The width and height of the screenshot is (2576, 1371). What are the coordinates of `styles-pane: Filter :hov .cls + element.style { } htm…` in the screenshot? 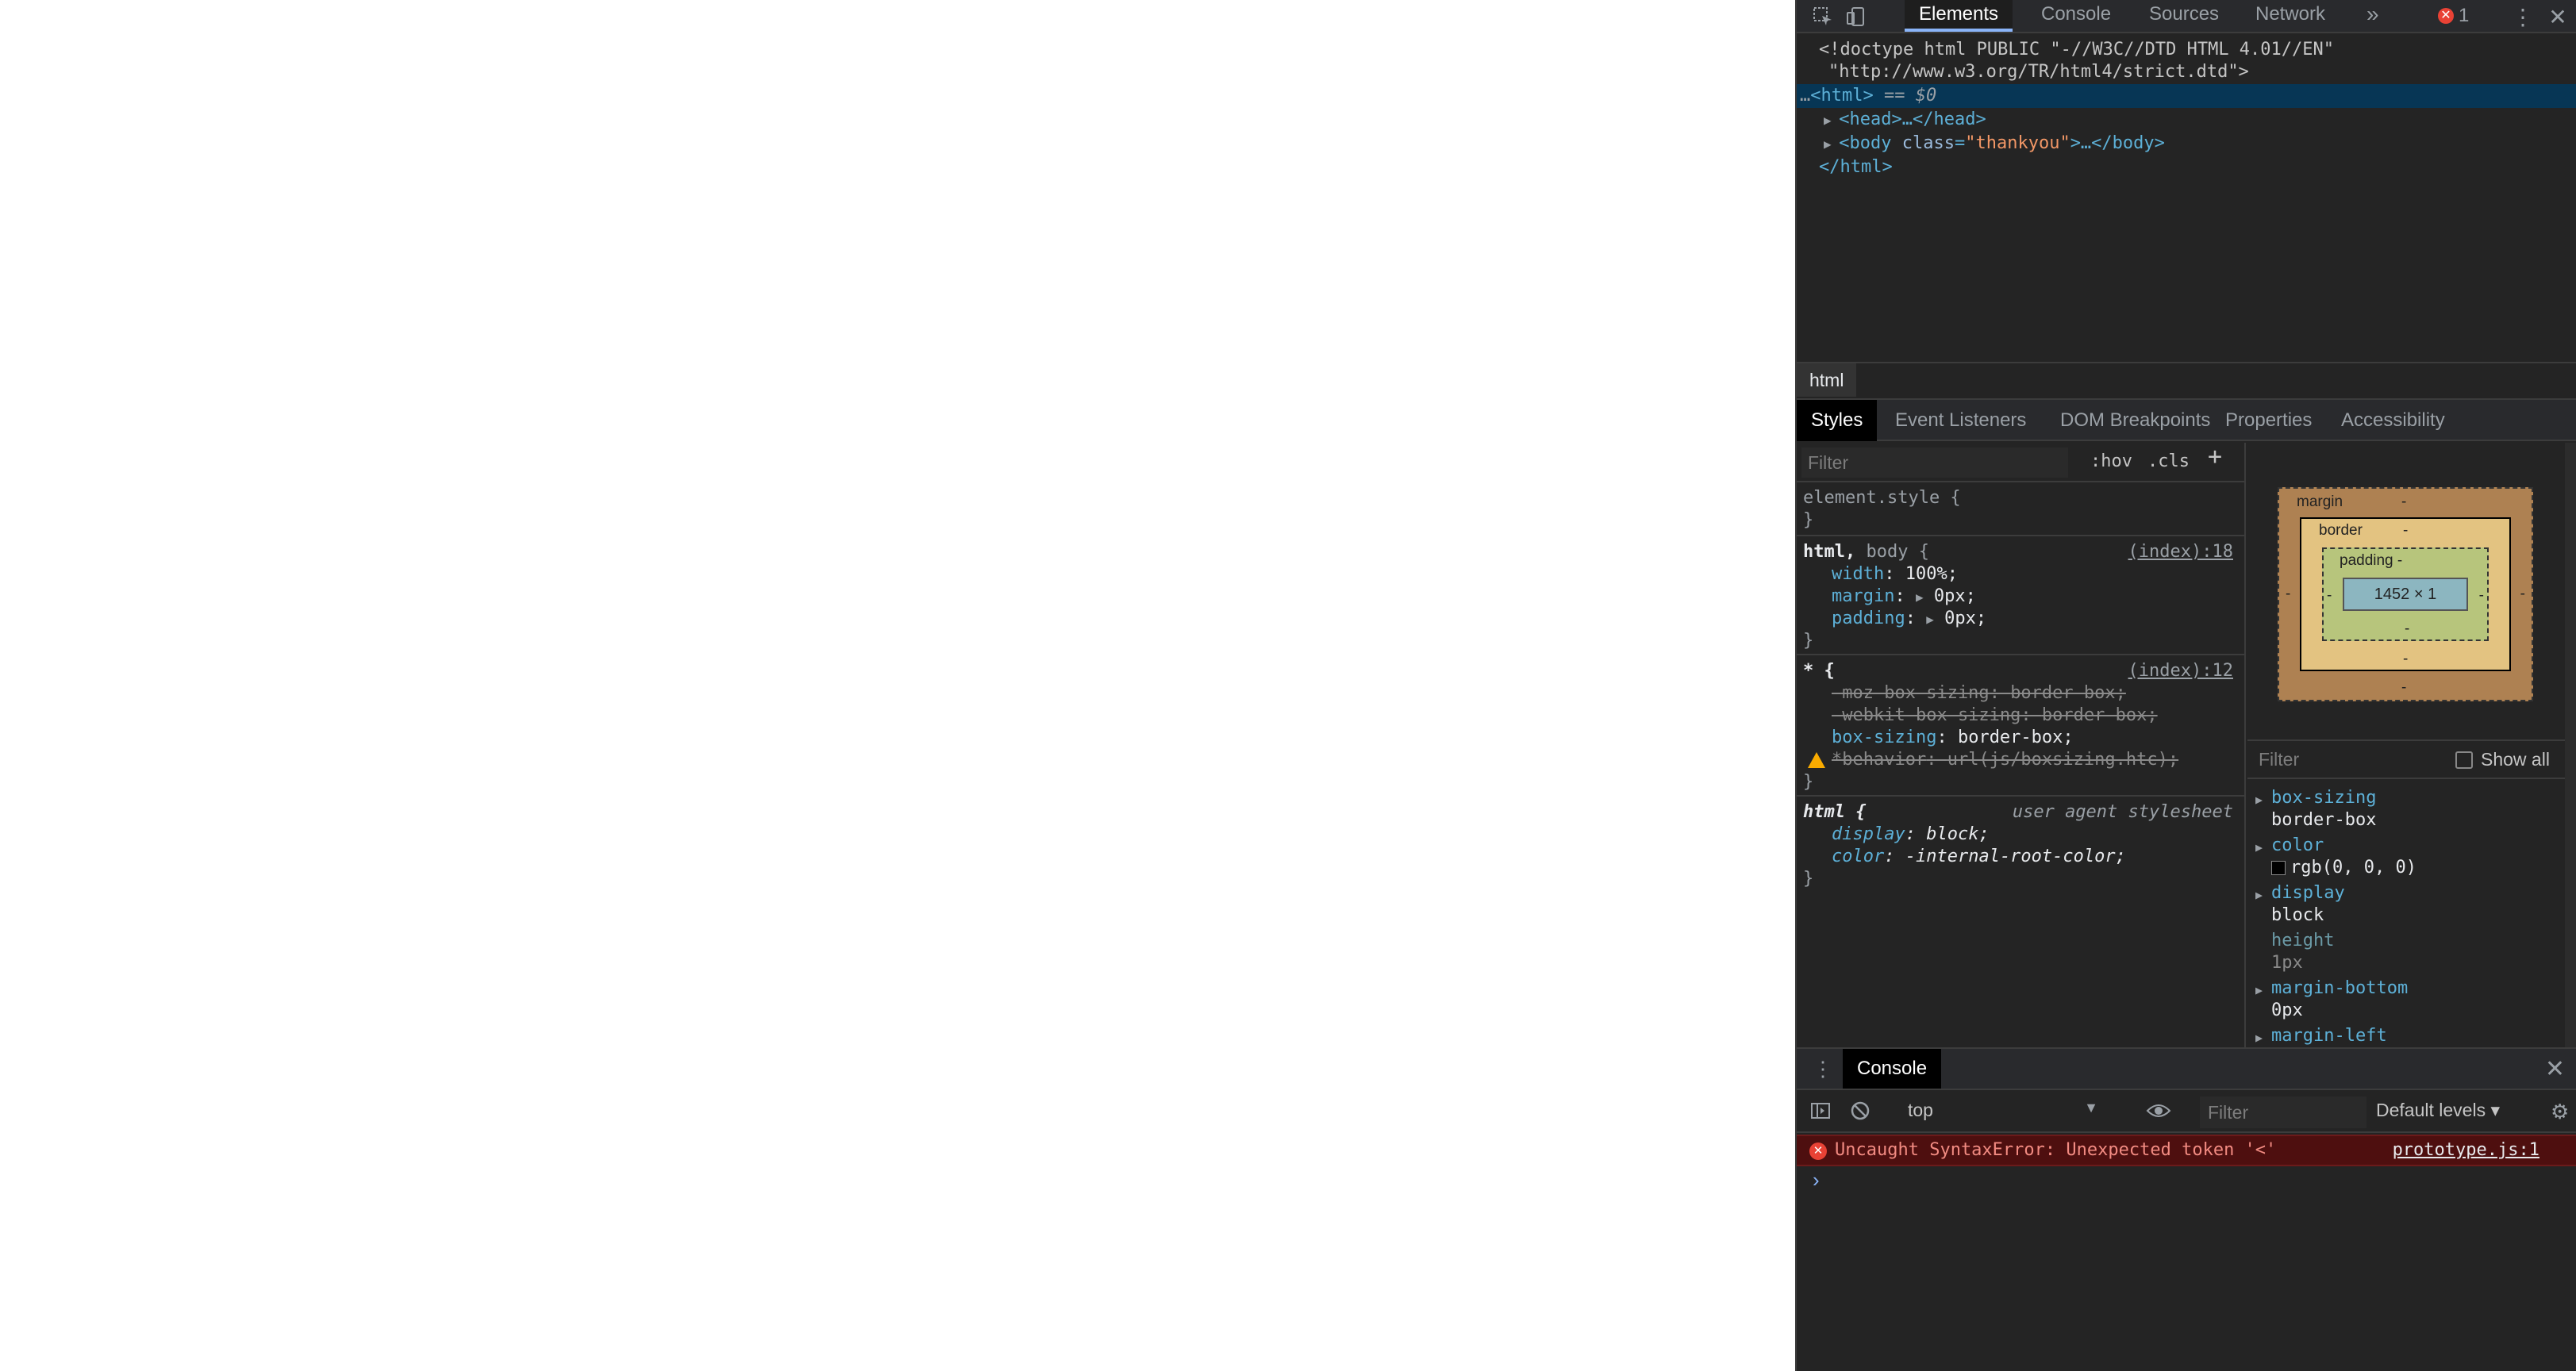 It's located at (2022, 745).